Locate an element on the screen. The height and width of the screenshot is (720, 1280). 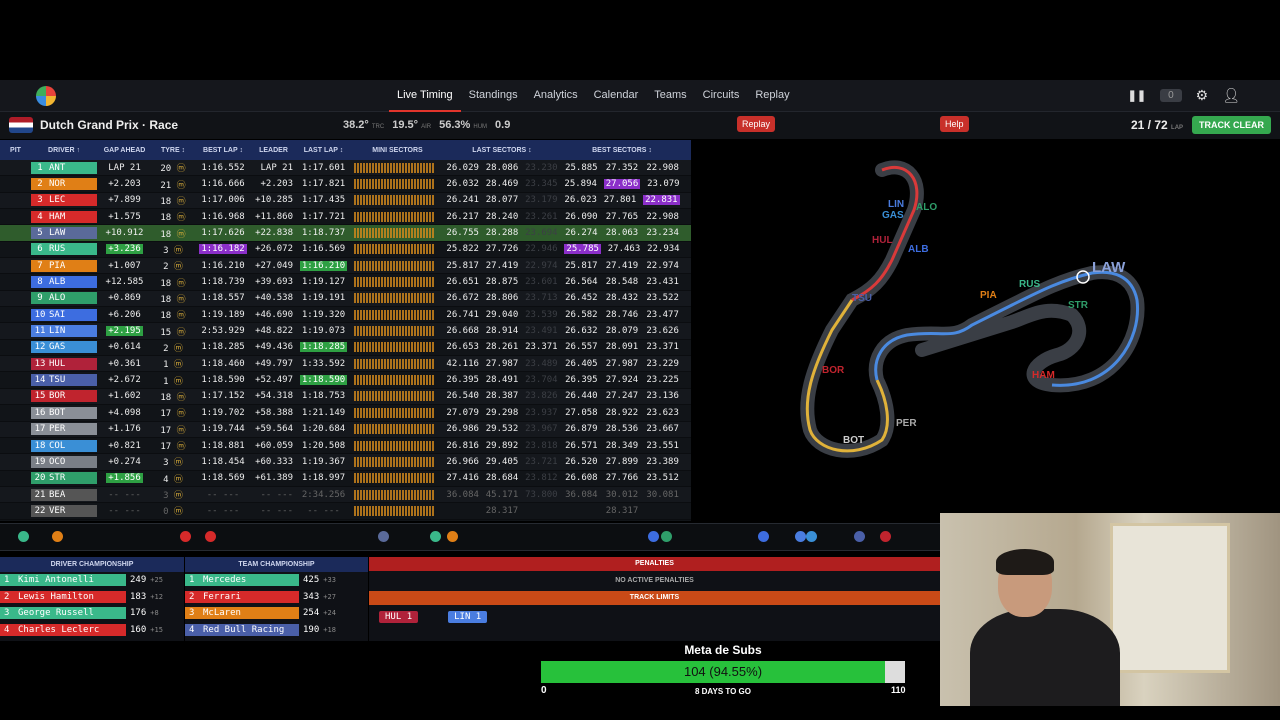
map-label: ALB is located at coordinates (918, 249).